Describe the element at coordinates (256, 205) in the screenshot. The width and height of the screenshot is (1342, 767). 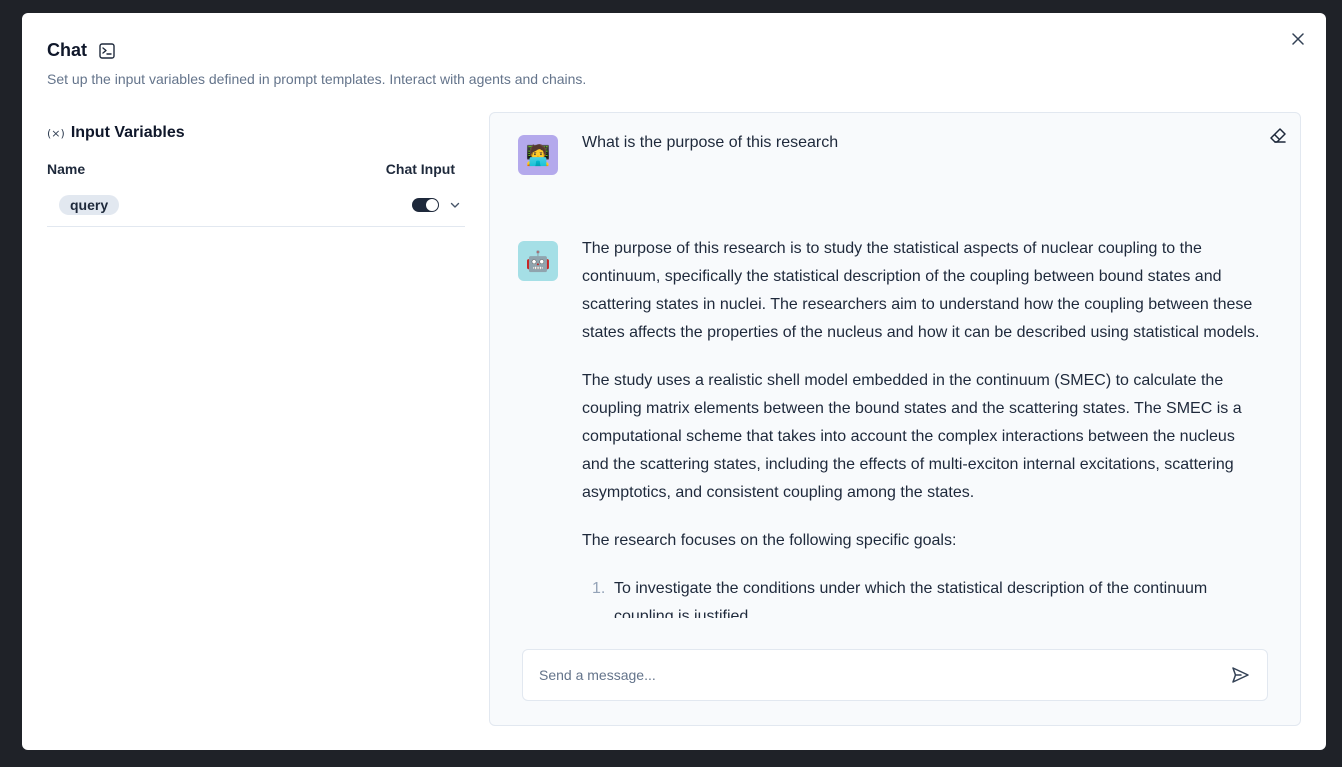
I see `variable-row: query` at that location.